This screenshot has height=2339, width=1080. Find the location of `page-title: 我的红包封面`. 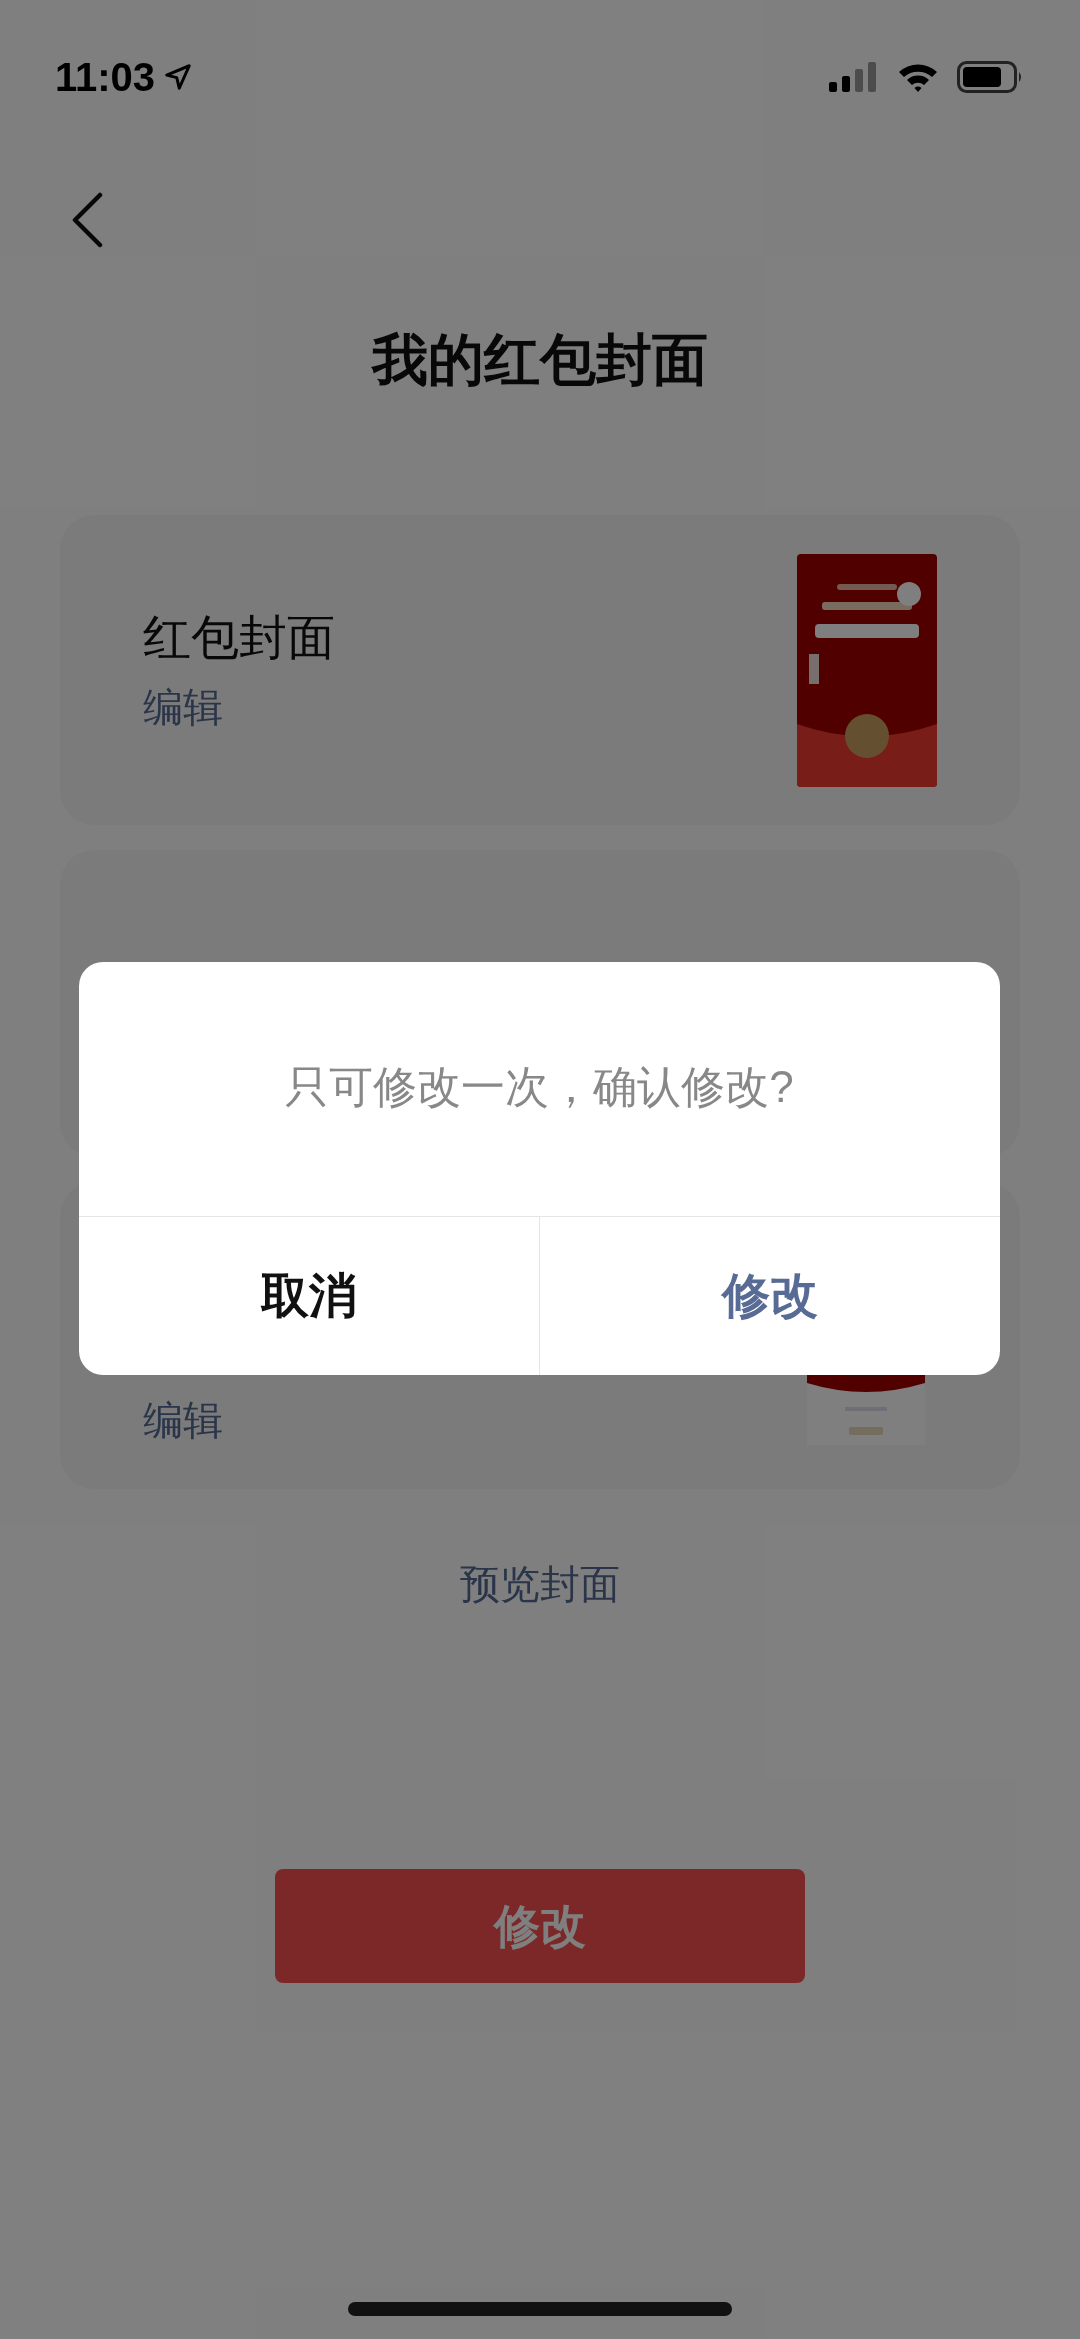

page-title: 我的红包封面 is located at coordinates (540, 360).